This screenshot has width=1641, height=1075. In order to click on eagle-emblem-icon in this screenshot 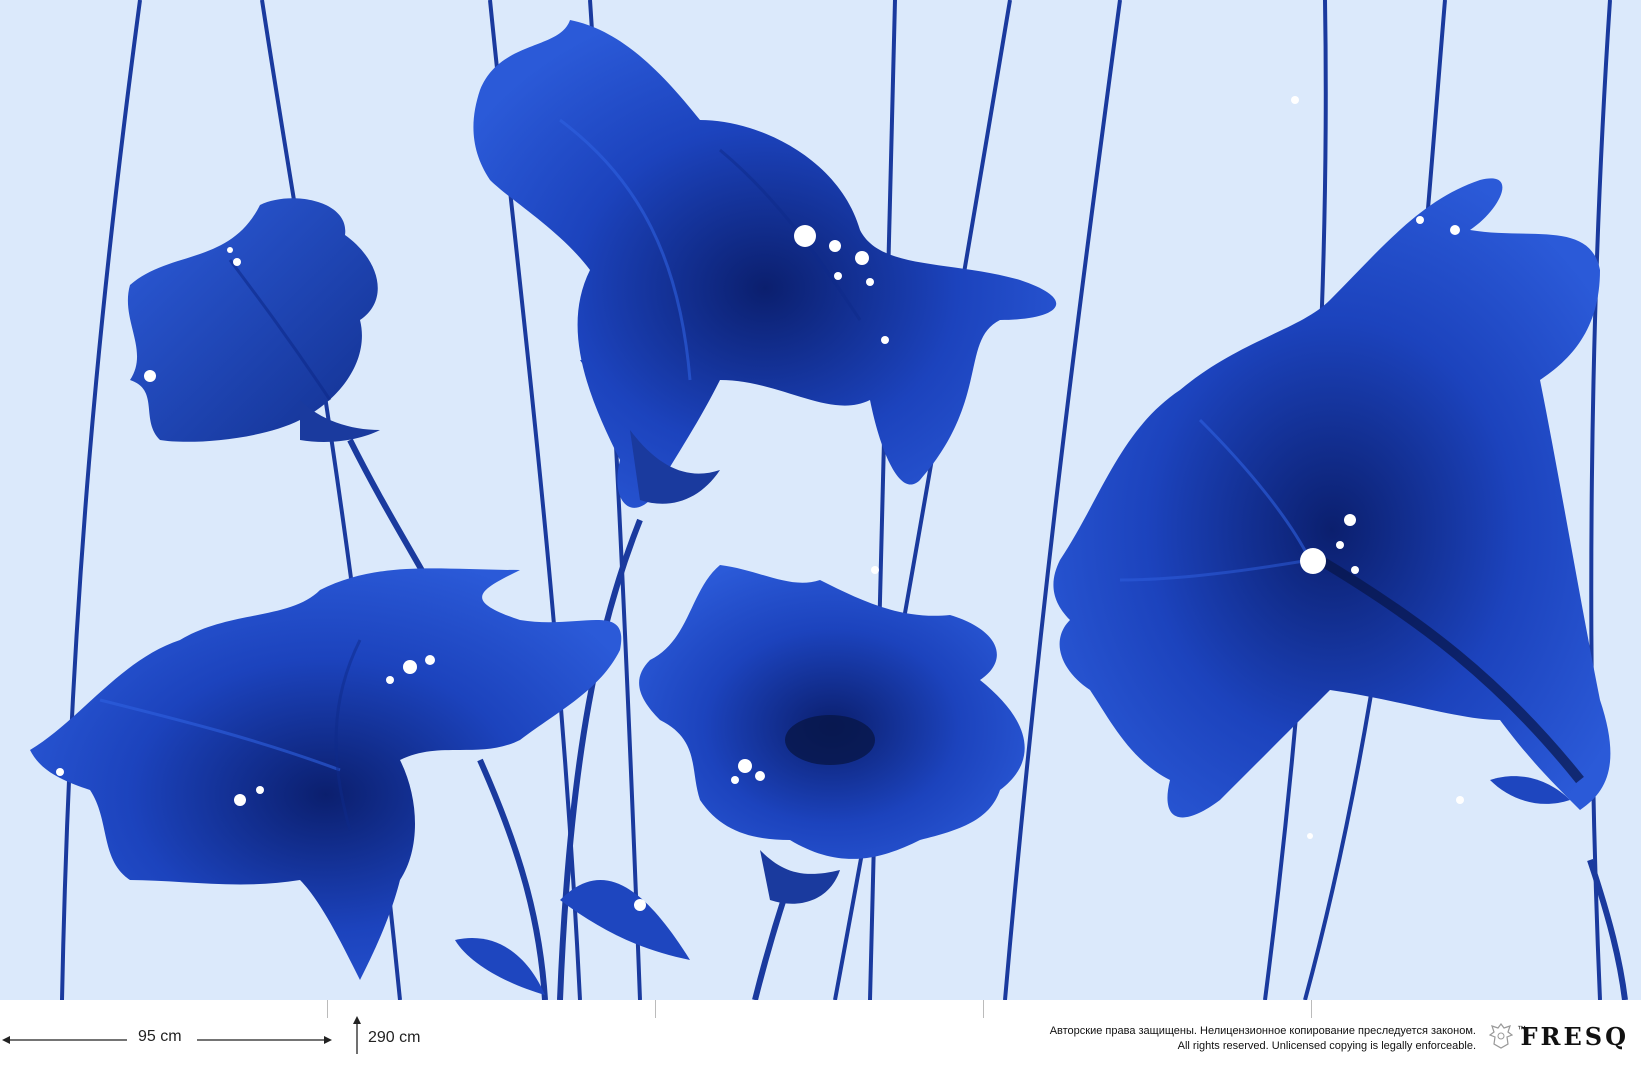, I will do `click(1501, 1036)`.